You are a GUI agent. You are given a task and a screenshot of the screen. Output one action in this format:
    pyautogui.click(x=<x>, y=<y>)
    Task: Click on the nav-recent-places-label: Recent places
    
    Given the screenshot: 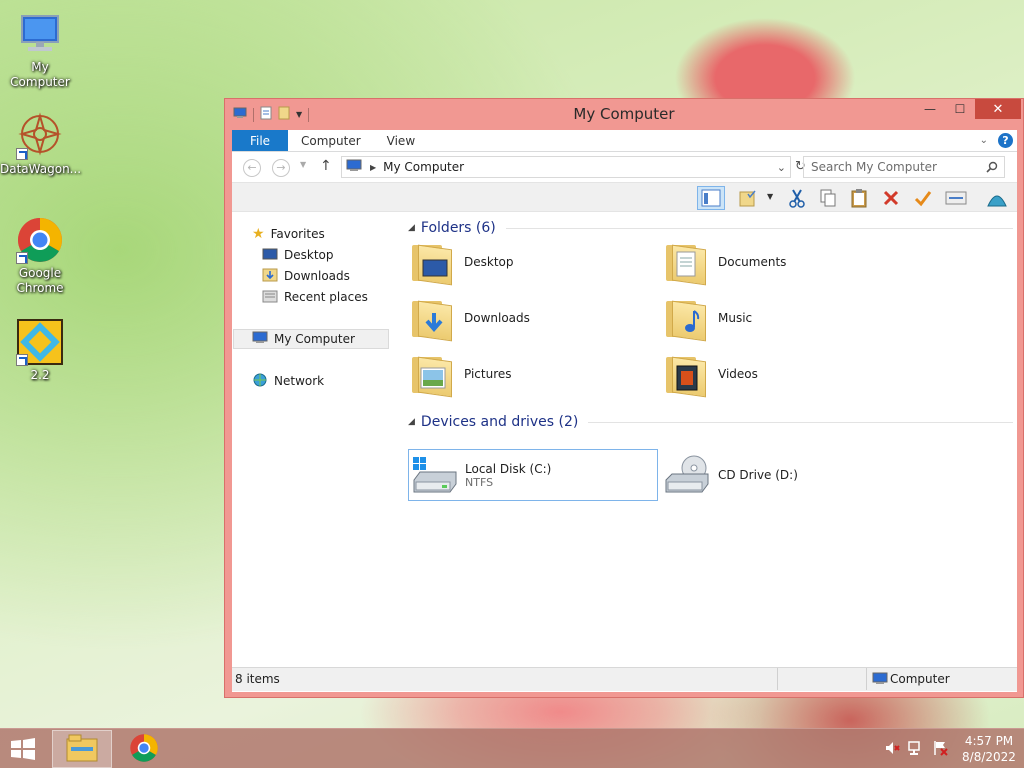 What is the action you would take?
    pyautogui.click(x=326, y=297)
    